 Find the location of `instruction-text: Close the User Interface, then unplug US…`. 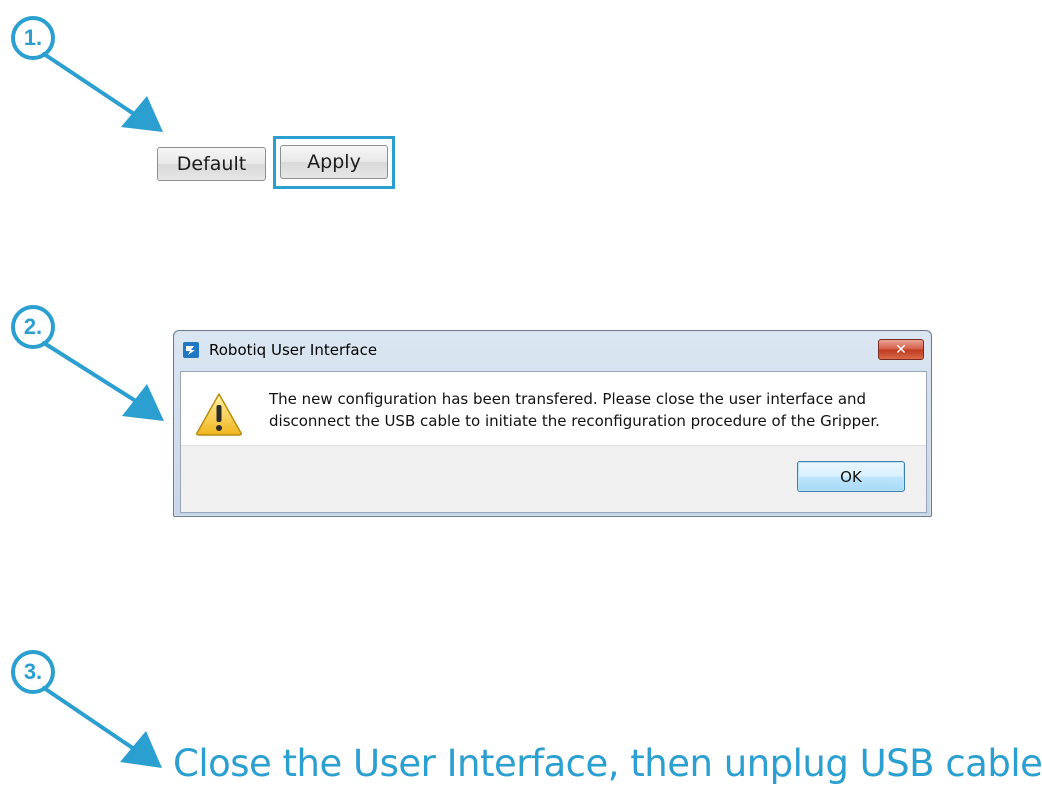

instruction-text: Close the User Interface, then unplug US… is located at coordinates (607, 763).